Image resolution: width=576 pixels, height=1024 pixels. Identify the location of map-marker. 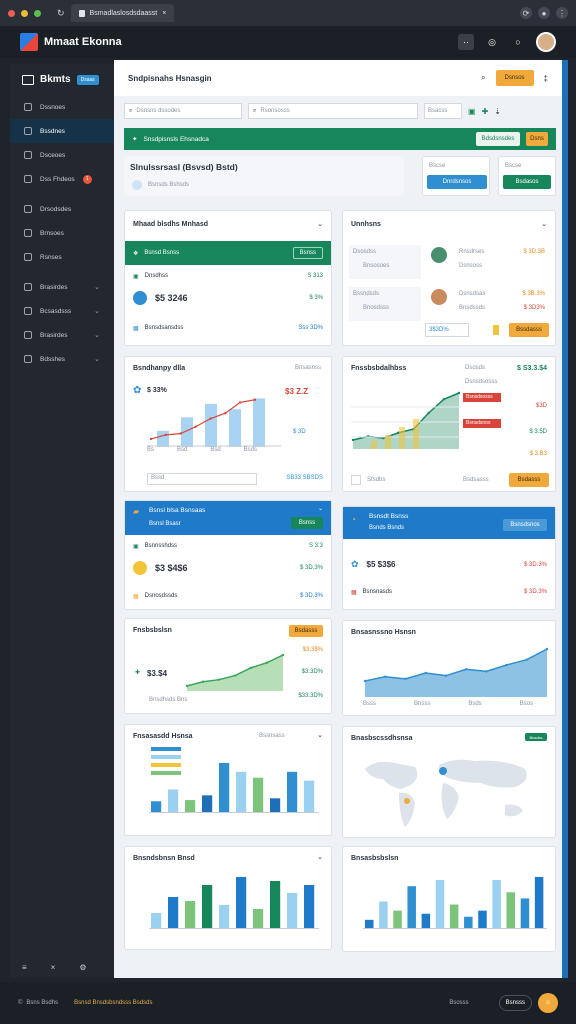
(443, 771).